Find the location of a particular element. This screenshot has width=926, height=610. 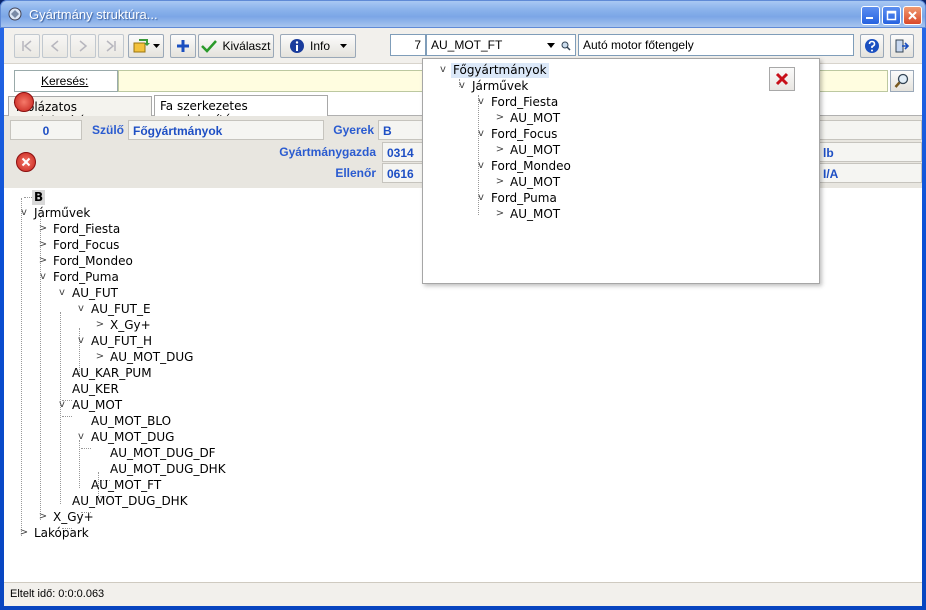

level-field: 7 is located at coordinates (408, 45).